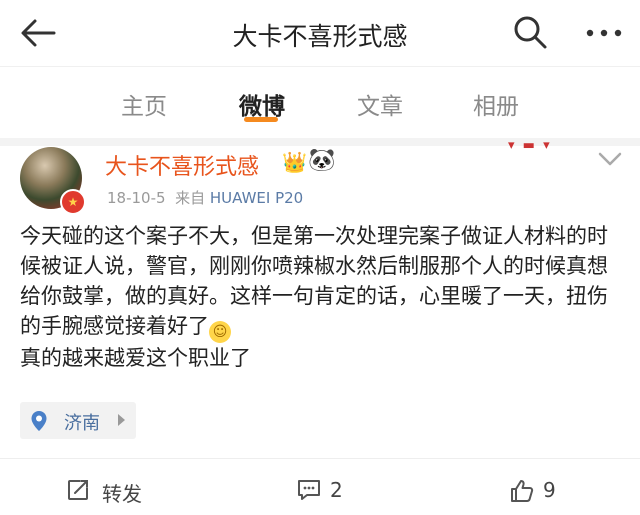 Image resolution: width=640 pixels, height=515 pixels. I want to click on verified-badge-icon: ★, so click(73, 202).